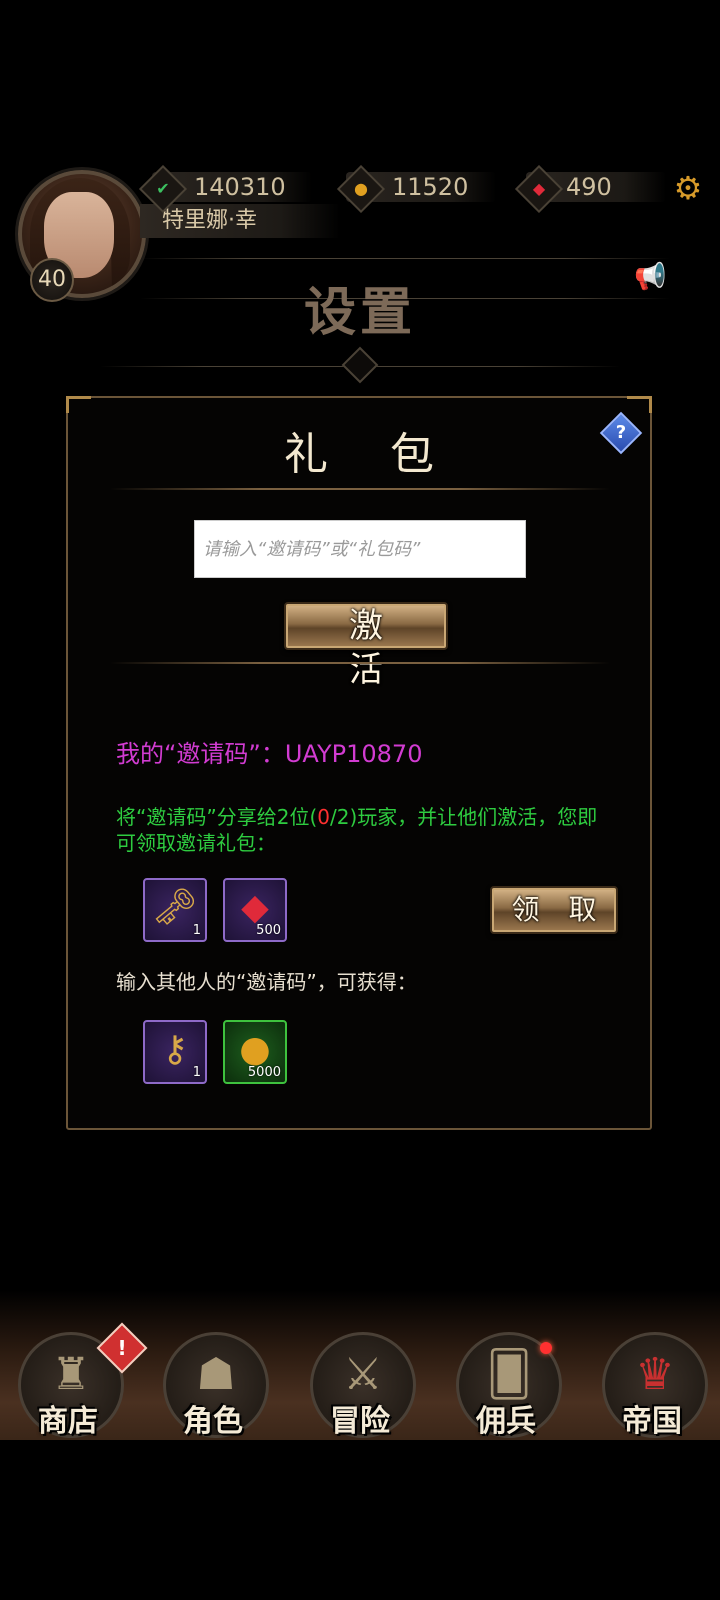  What do you see at coordinates (255, 910) in the screenshot?
I see `reward-item: ◆ 500` at bounding box center [255, 910].